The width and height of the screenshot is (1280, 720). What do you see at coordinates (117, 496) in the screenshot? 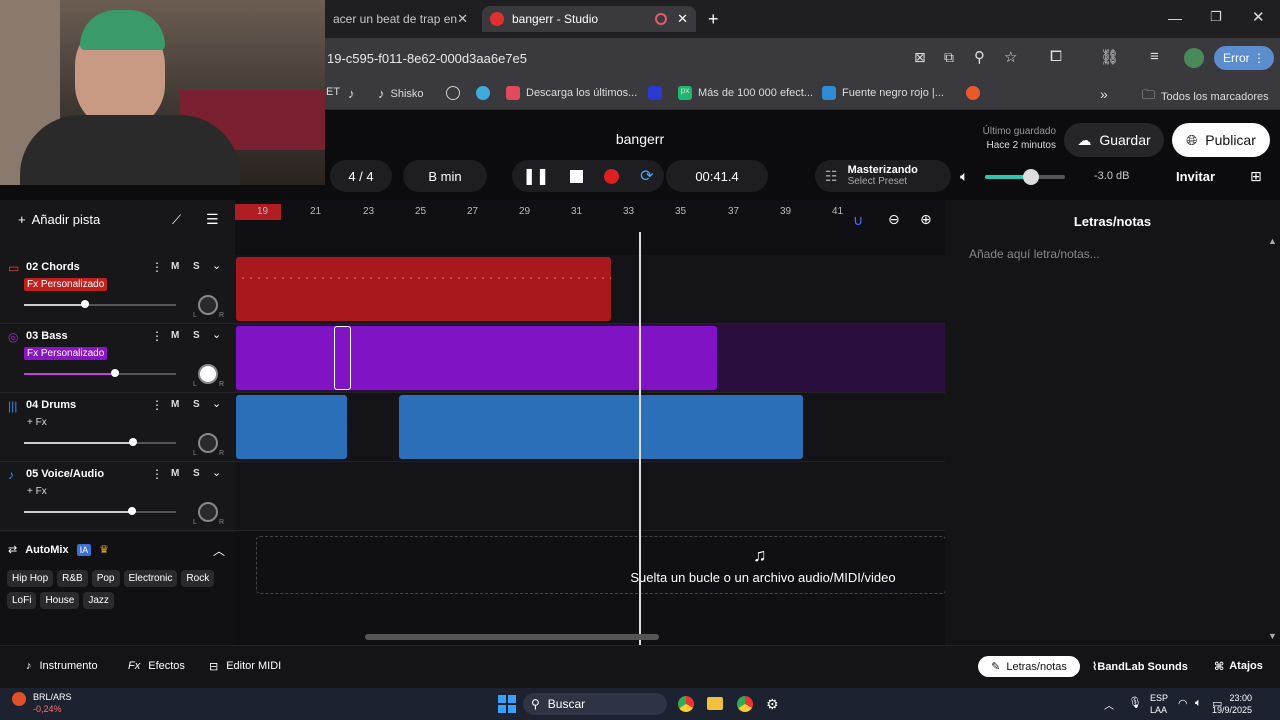
I see `track-header: ♪ 05 Voice/Audio ⋮ M S ⌄ + Fx L R` at bounding box center [117, 496].